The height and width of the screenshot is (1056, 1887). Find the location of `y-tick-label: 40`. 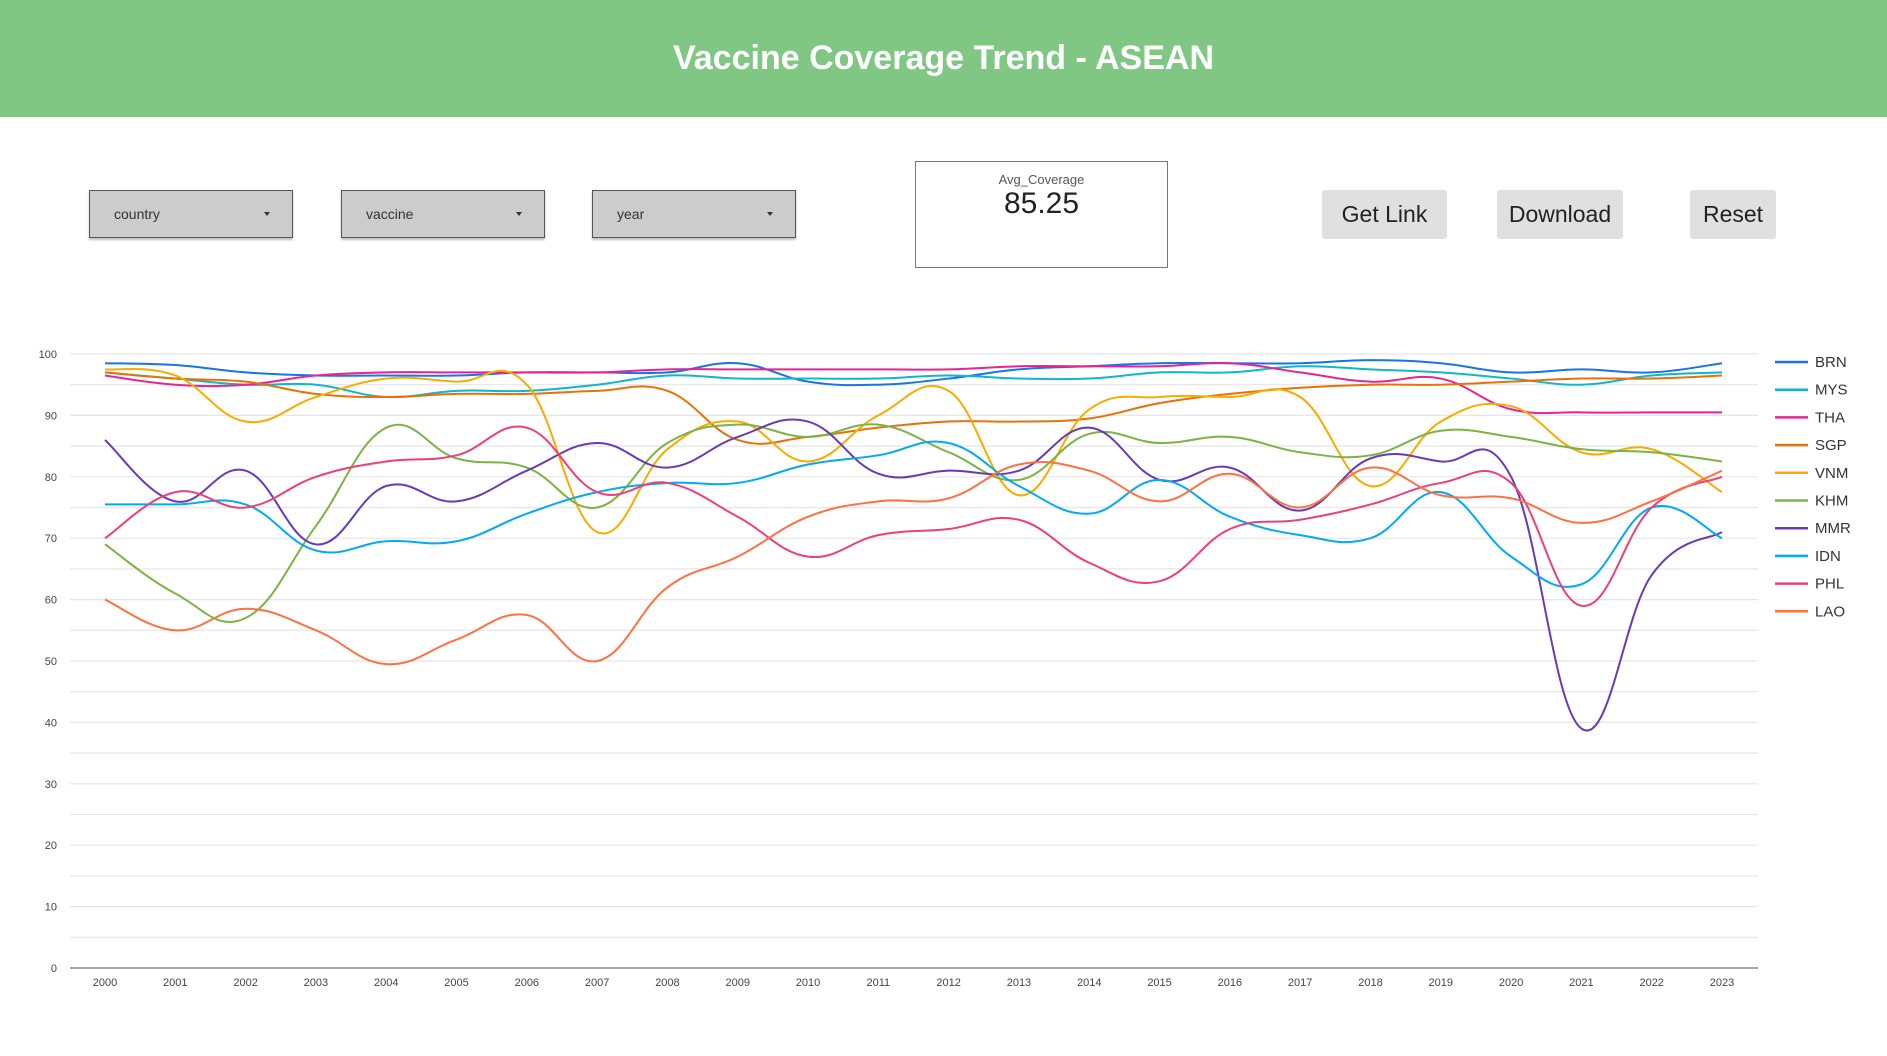

y-tick-label: 40 is located at coordinates (51, 723).